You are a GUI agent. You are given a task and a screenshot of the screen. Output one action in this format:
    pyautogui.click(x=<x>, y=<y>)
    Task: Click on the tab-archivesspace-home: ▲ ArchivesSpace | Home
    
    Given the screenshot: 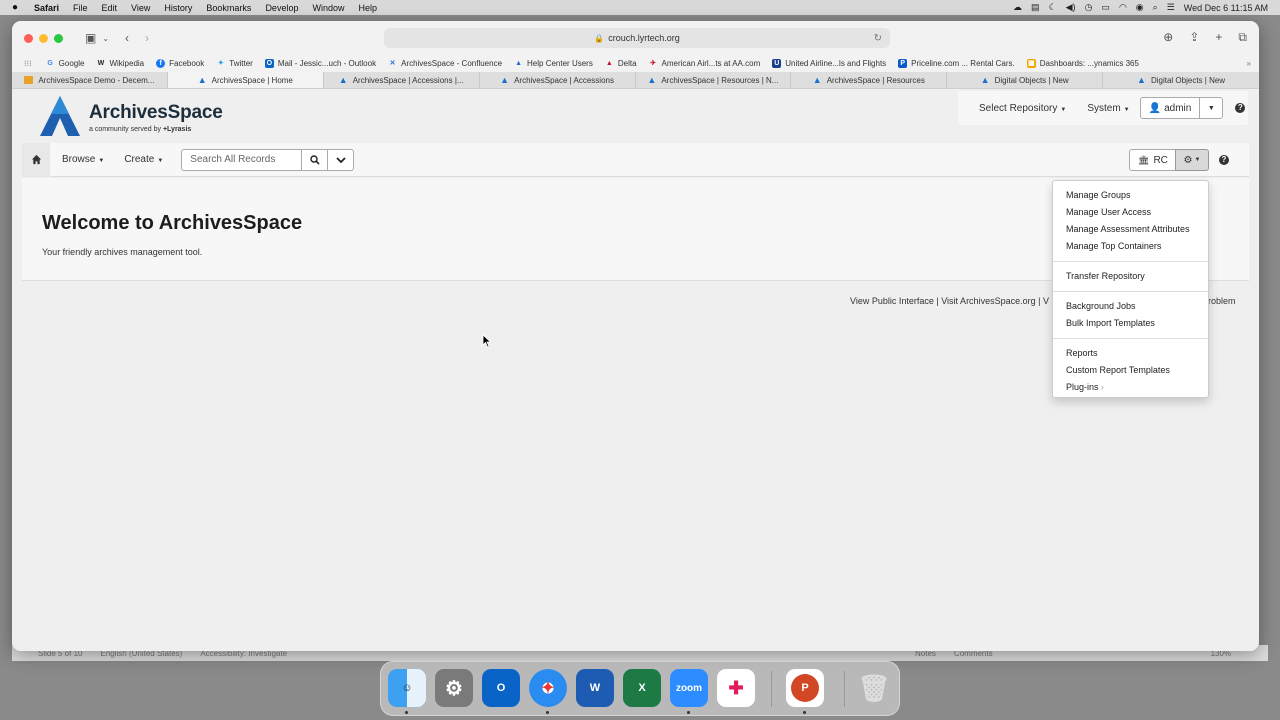 What is the action you would take?
    pyautogui.click(x=245, y=80)
    